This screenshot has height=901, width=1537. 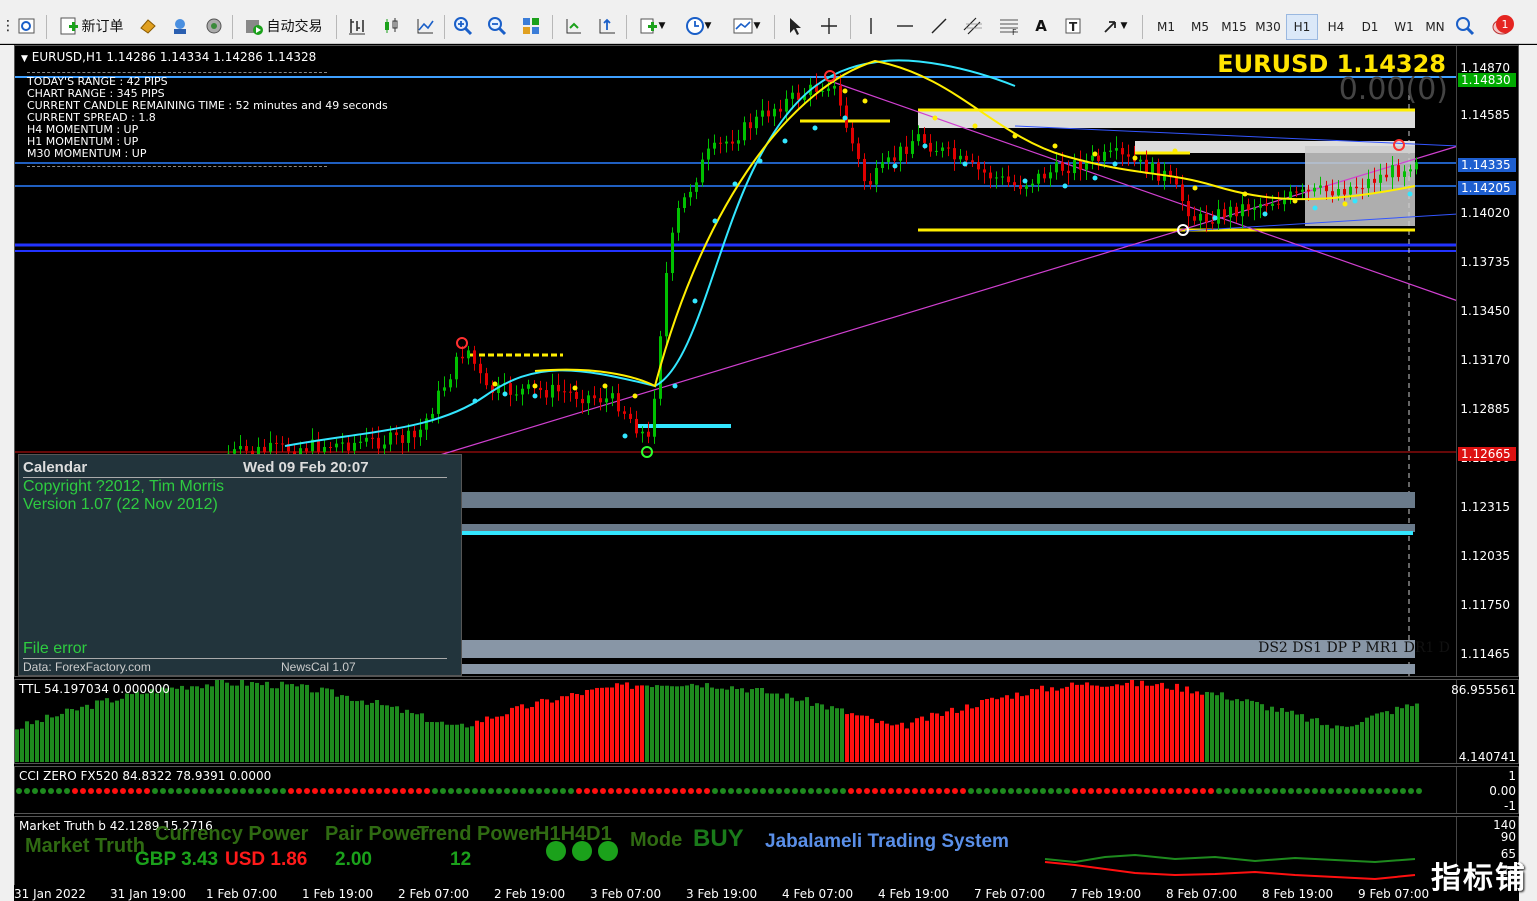 I want to click on calendar-date: Wed 09 Feb 20:07, so click(x=306, y=467).